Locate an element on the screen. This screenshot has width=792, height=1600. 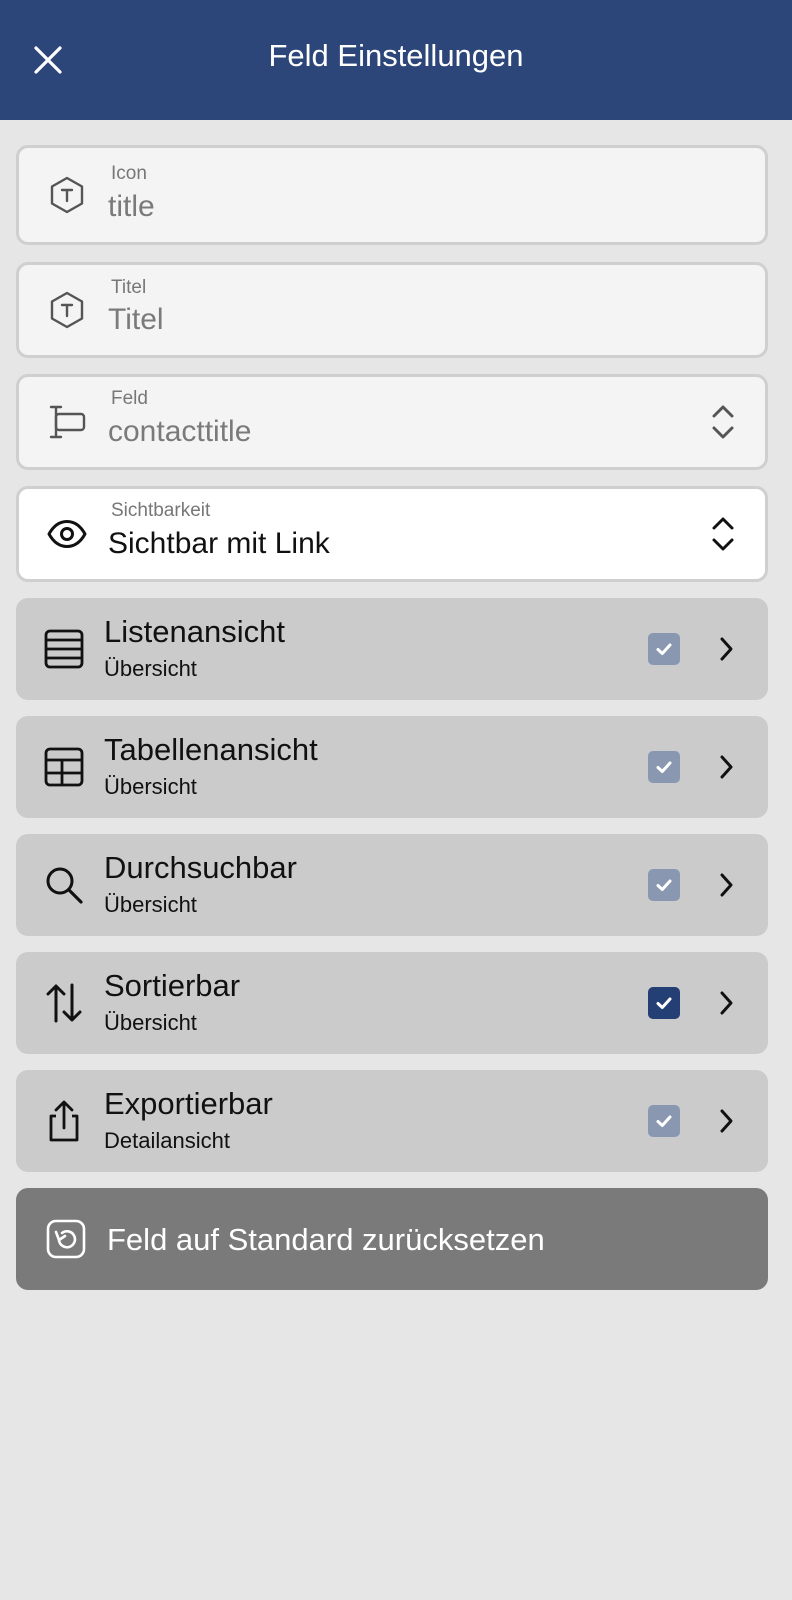
option-title: Tabellenansicht is located at coordinates (211, 749).